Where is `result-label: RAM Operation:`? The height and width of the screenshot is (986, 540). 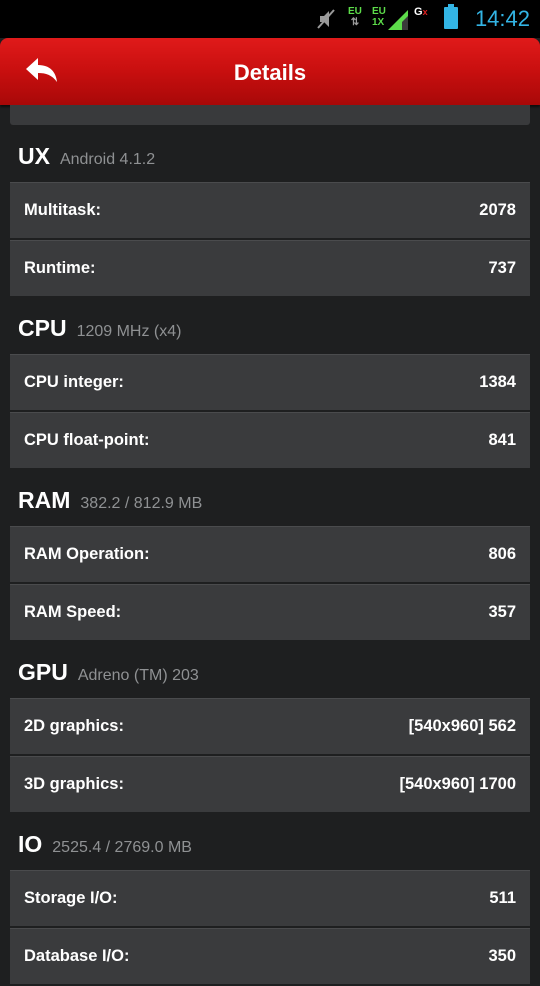
result-label: RAM Operation: is located at coordinates (87, 554).